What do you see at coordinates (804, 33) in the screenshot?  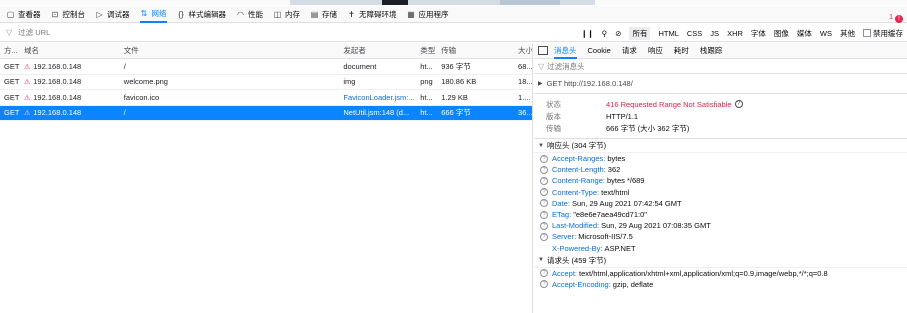 I see `type-filter-media: 媒体` at bounding box center [804, 33].